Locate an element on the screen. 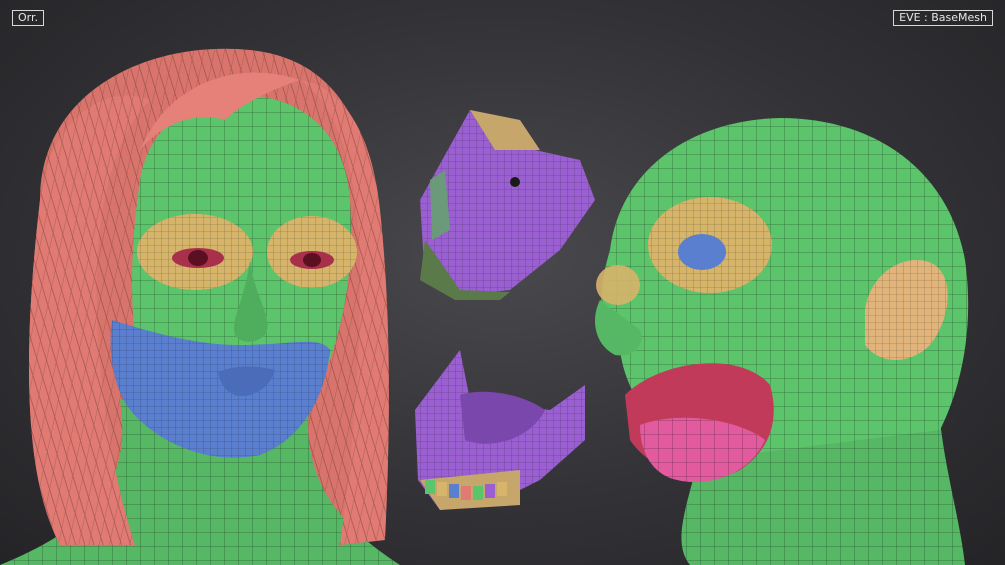 The height and width of the screenshot is (565, 1005). lower-mouth-interior-model is located at coordinates (500, 430).